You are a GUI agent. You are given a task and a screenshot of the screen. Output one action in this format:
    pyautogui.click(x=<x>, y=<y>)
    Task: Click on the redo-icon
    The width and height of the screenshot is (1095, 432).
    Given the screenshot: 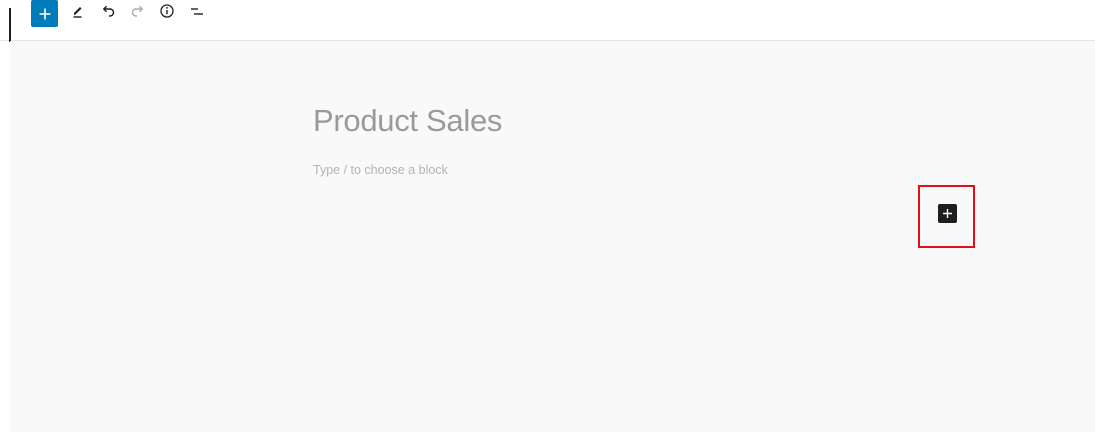 What is the action you would take?
    pyautogui.click(x=137, y=11)
    